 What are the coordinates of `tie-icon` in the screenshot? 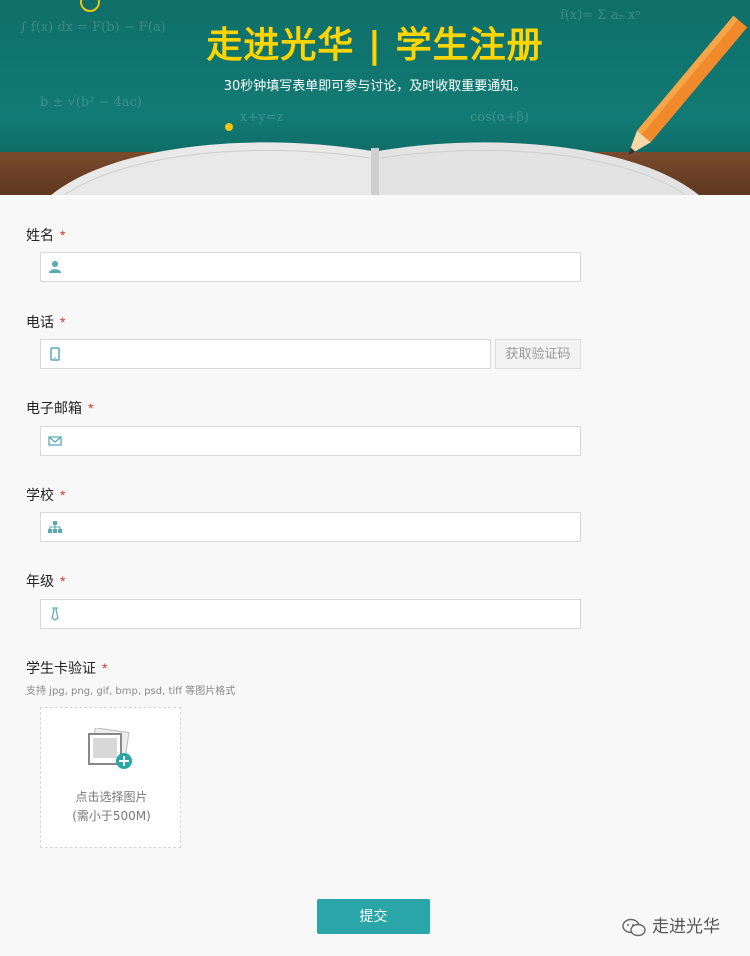 It's located at (55, 614).